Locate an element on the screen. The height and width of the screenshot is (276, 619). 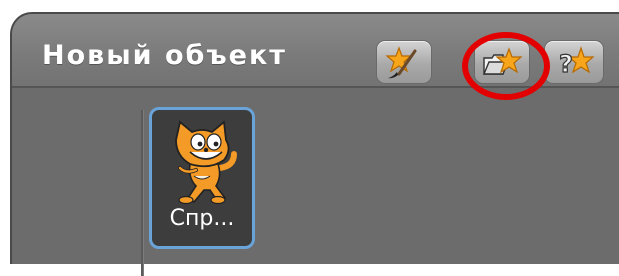
scratch-cat-icon is located at coordinates (206, 162).